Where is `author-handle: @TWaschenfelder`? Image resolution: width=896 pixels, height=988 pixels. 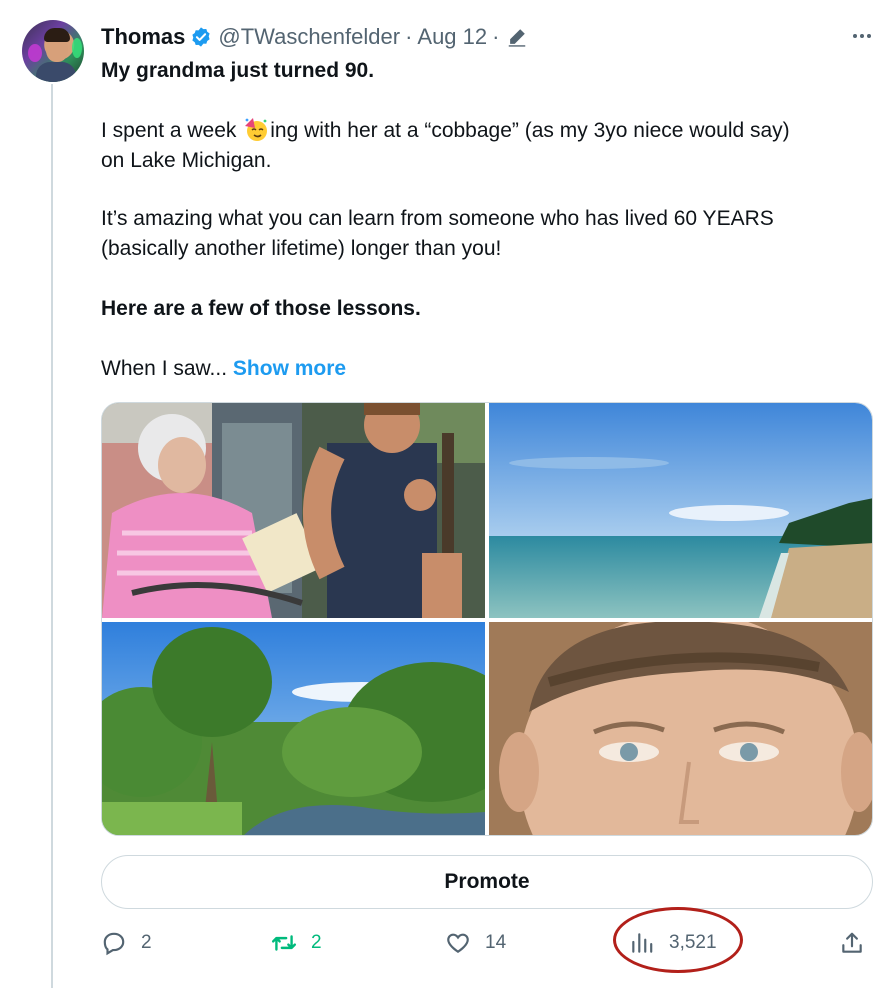
author-handle: @TWaschenfelder is located at coordinates (309, 37).